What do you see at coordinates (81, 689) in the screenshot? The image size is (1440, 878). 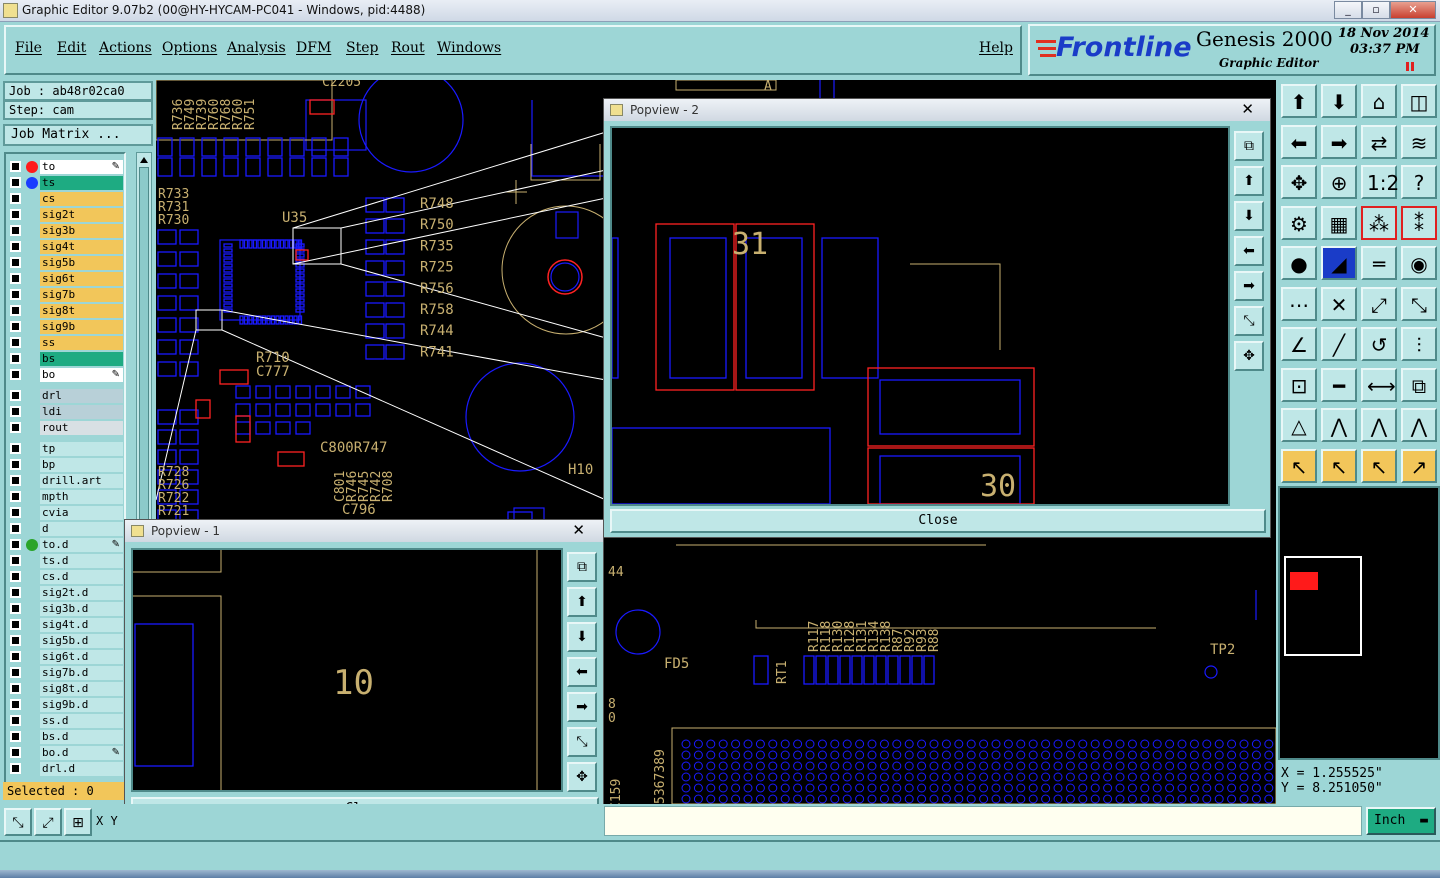 I see `layer-name: sig8t.d` at bounding box center [81, 689].